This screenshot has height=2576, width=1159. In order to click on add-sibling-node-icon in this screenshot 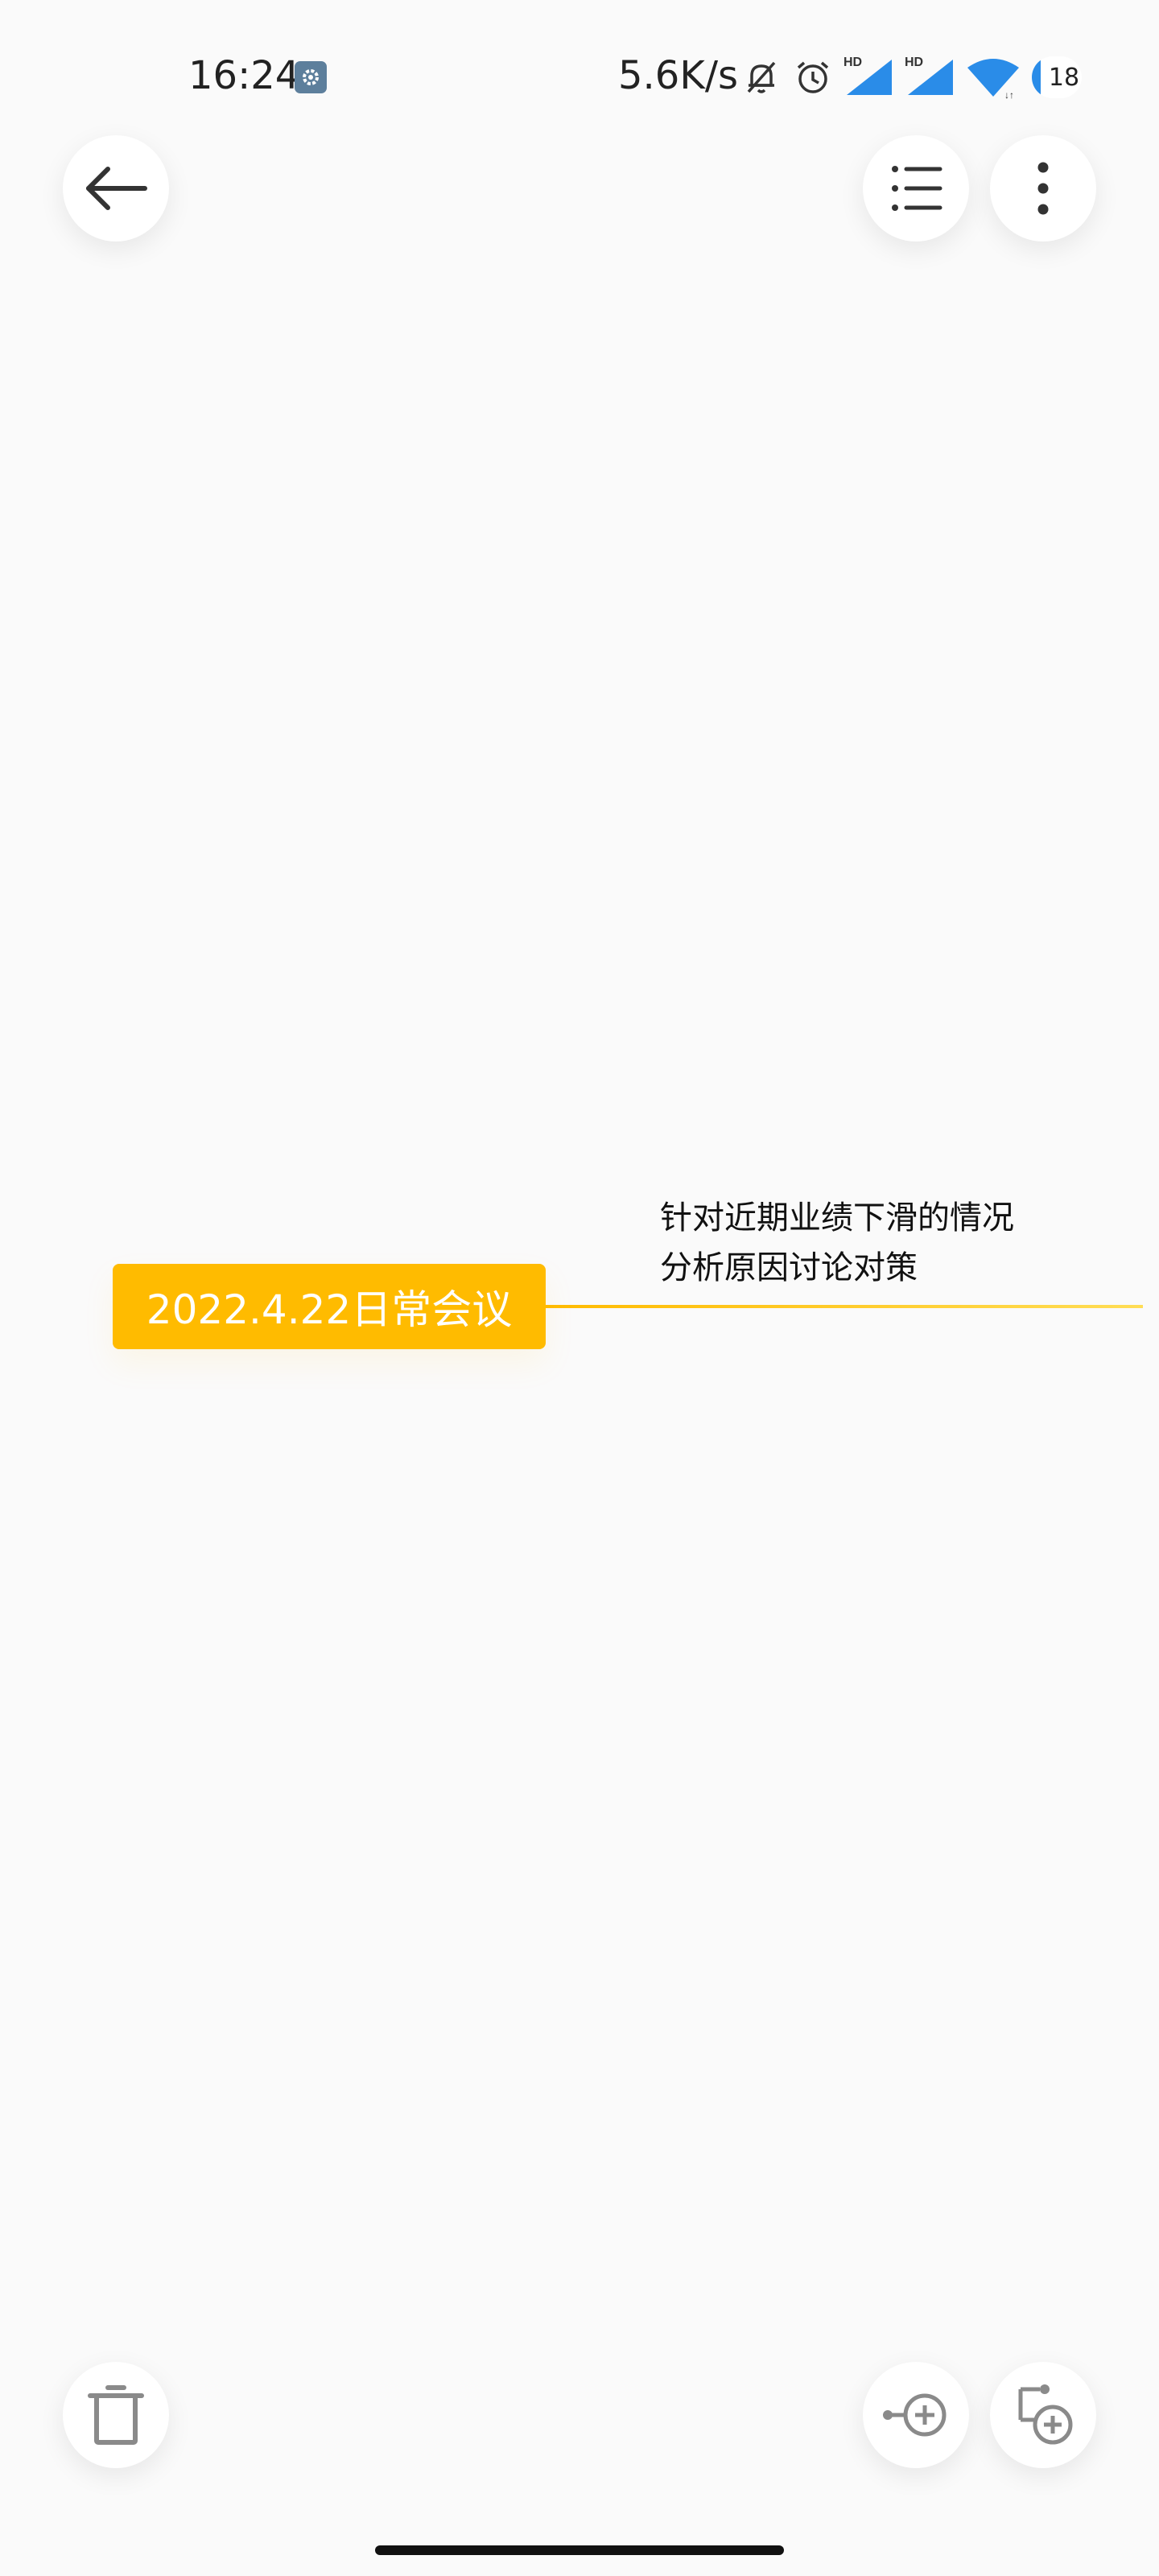, I will do `click(1045, 2414)`.